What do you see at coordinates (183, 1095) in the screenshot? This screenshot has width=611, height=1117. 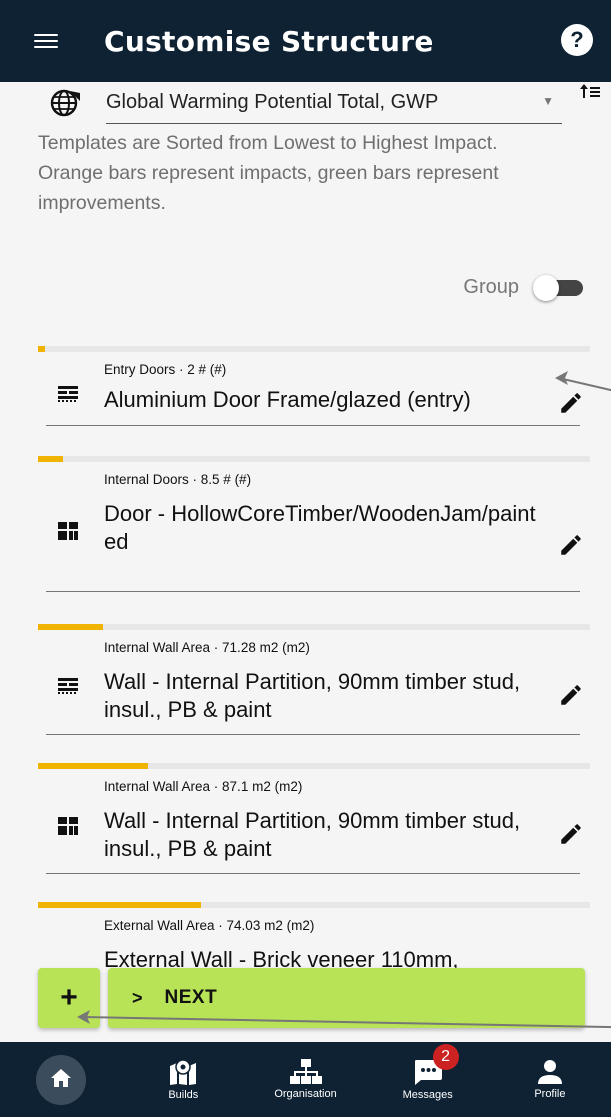 I see `nav-builds-label: Builds` at bounding box center [183, 1095].